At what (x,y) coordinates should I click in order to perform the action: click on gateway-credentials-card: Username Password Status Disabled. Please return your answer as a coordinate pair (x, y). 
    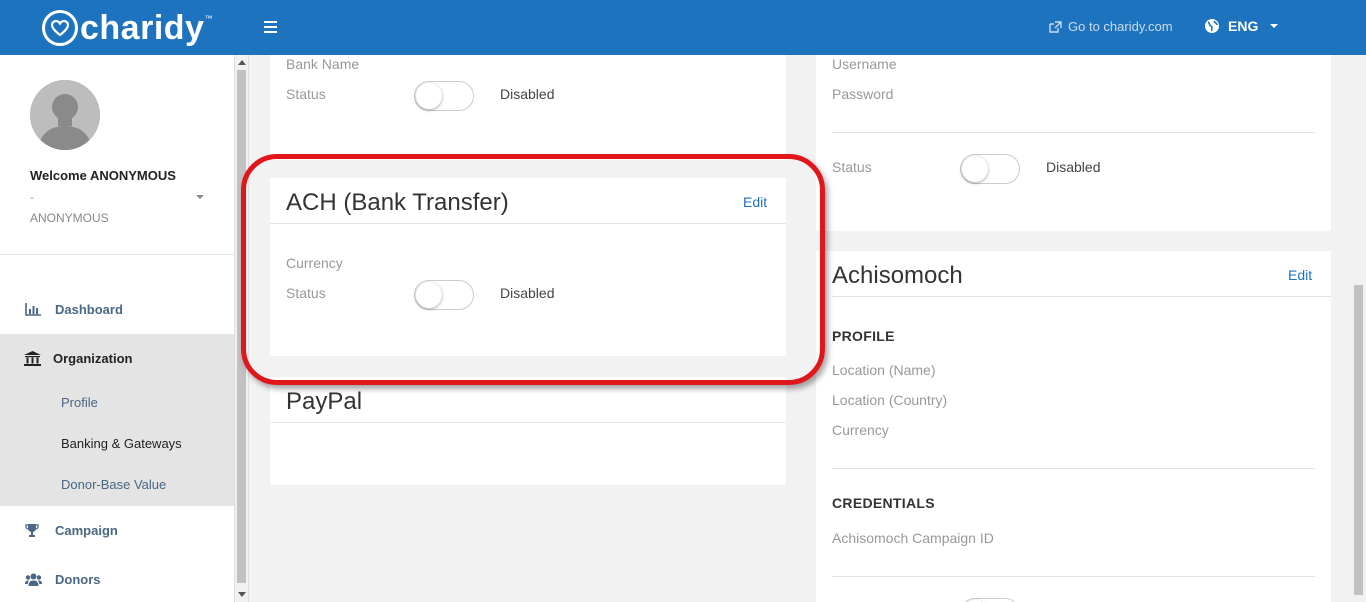
    Looking at the image, I should click on (1073, 143).